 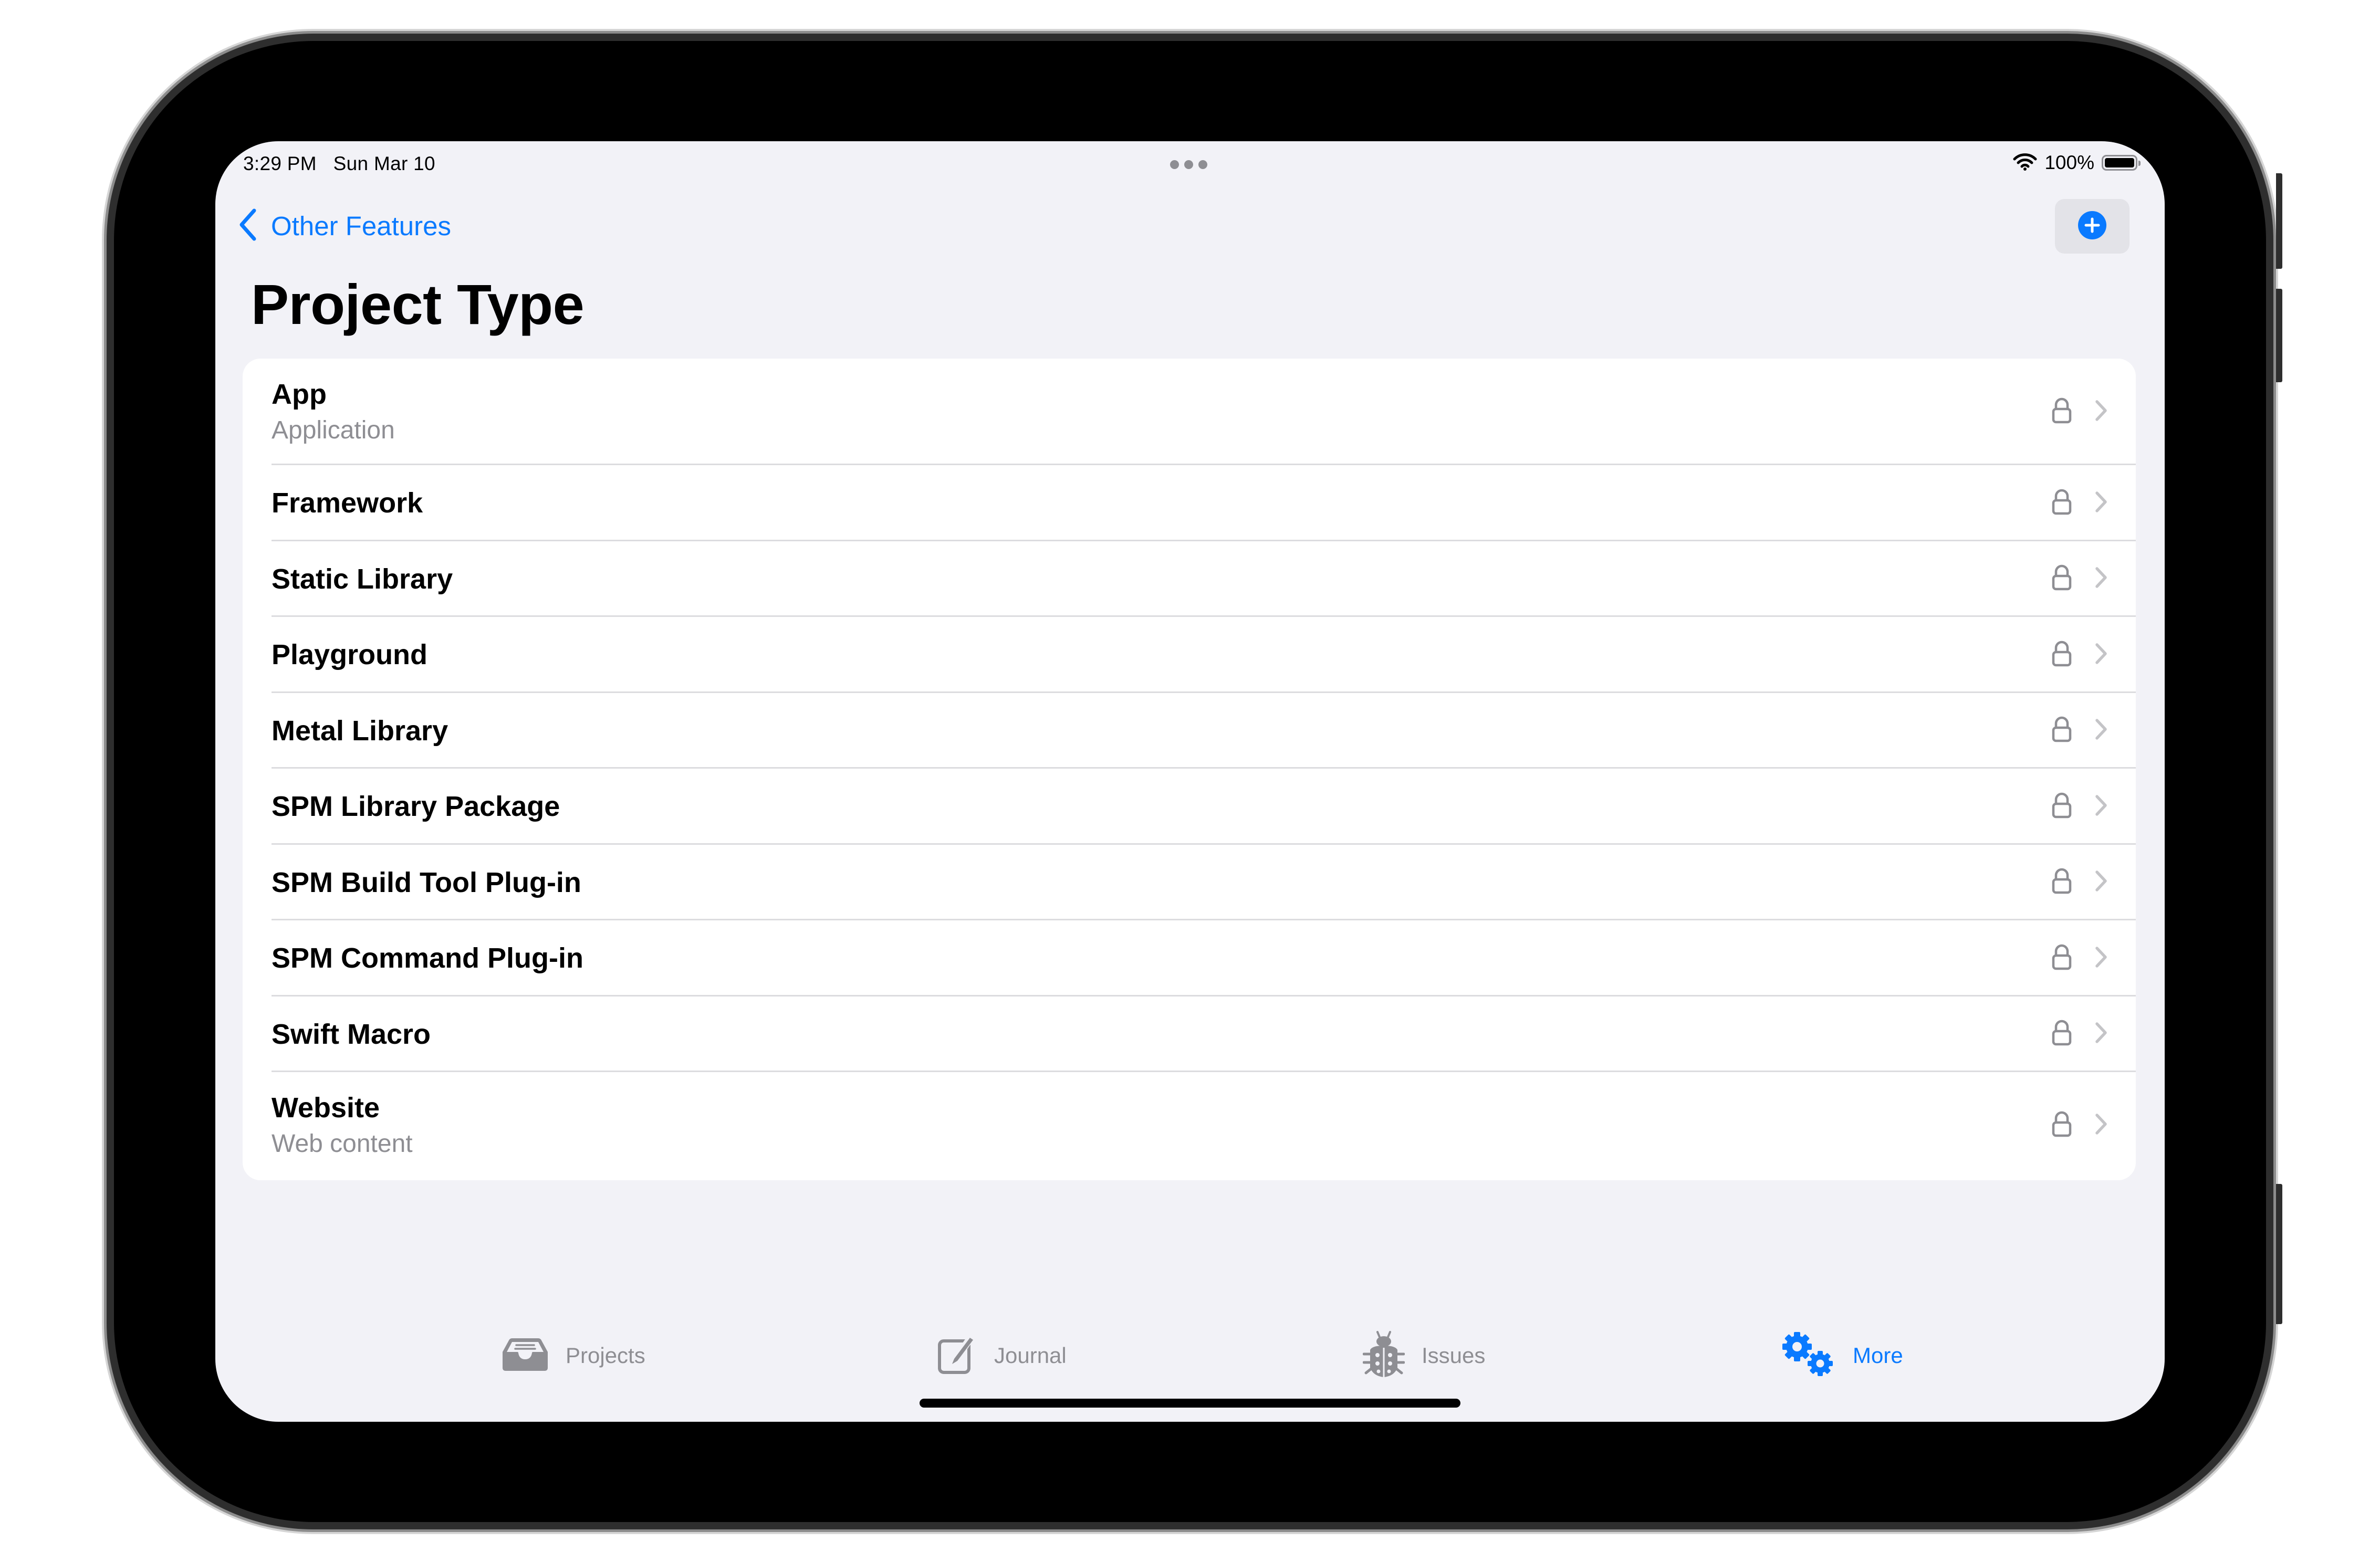 What do you see at coordinates (957, 1356) in the screenshot?
I see `square-pencil-icon` at bounding box center [957, 1356].